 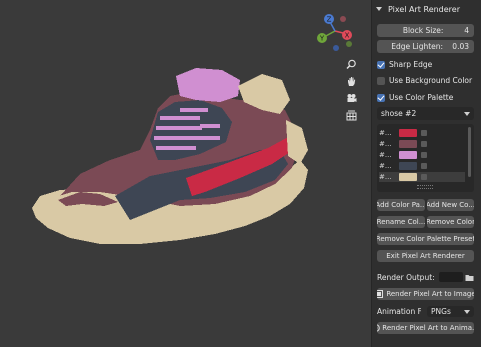 I want to click on animation-format-value: PNGs, so click(x=441, y=311).